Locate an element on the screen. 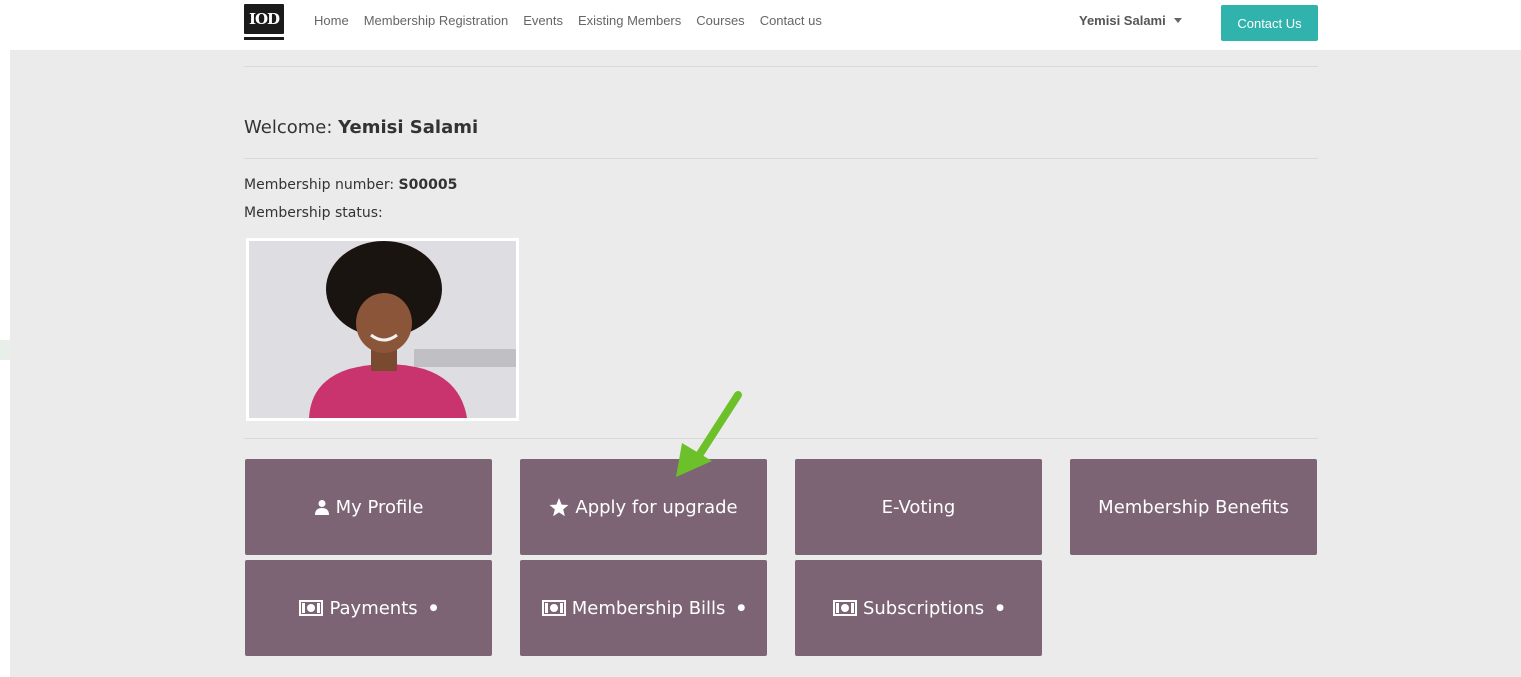 This screenshot has height=677, width=1521. subscriptions-label: Subscriptions is located at coordinates (923, 608).